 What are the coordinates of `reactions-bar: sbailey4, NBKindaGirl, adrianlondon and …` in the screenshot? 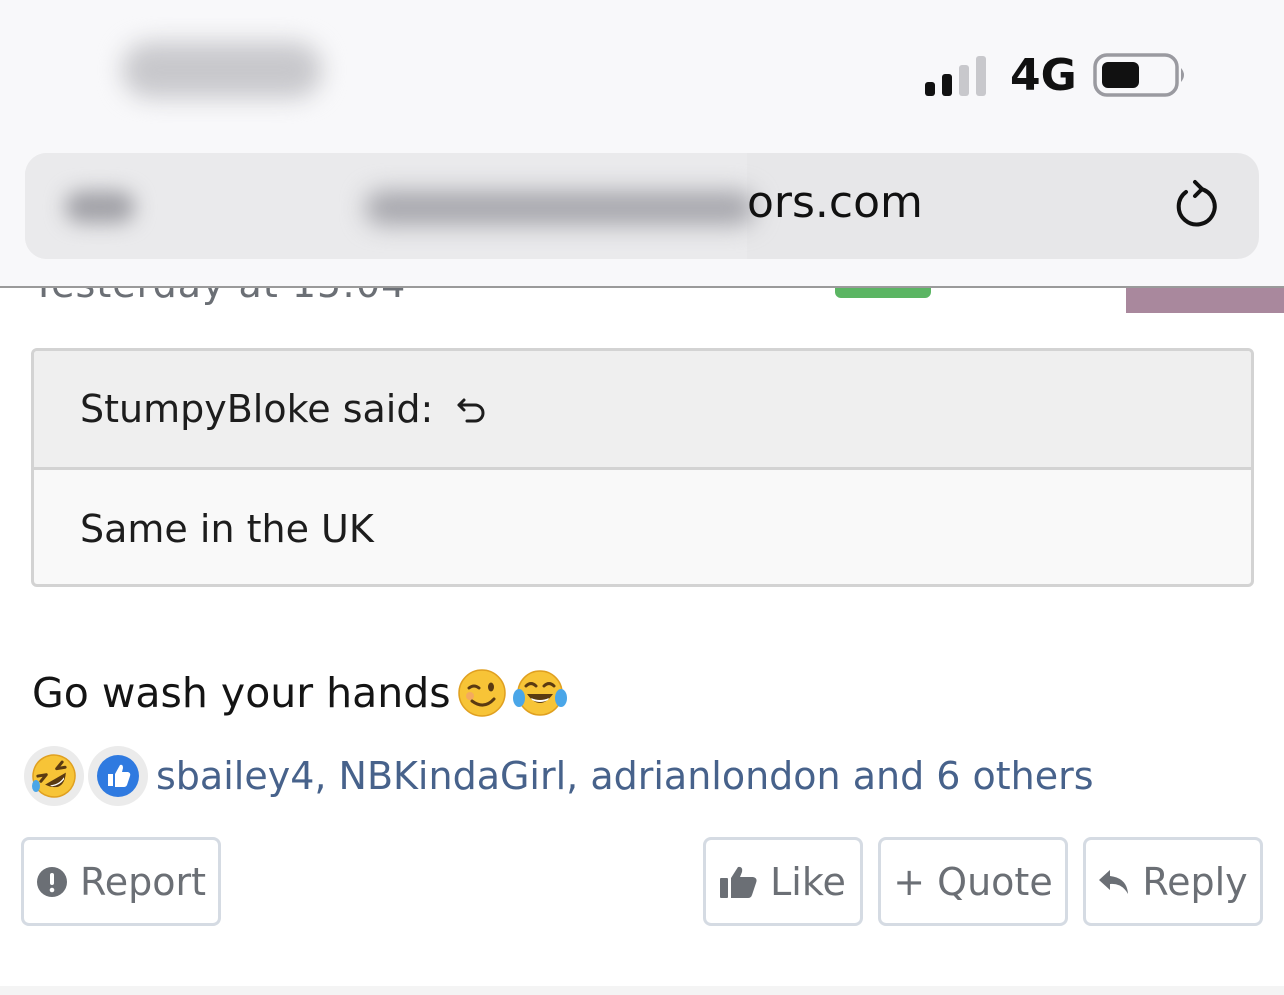 It's located at (559, 776).